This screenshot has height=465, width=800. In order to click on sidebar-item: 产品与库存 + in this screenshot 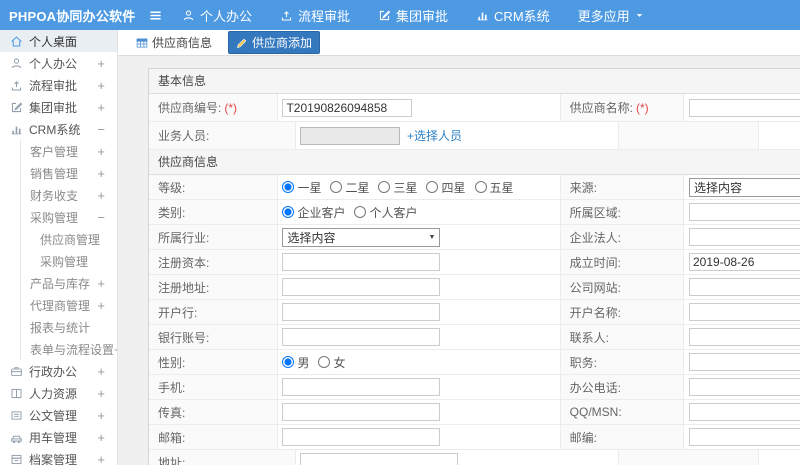, I will do `click(68, 283)`.